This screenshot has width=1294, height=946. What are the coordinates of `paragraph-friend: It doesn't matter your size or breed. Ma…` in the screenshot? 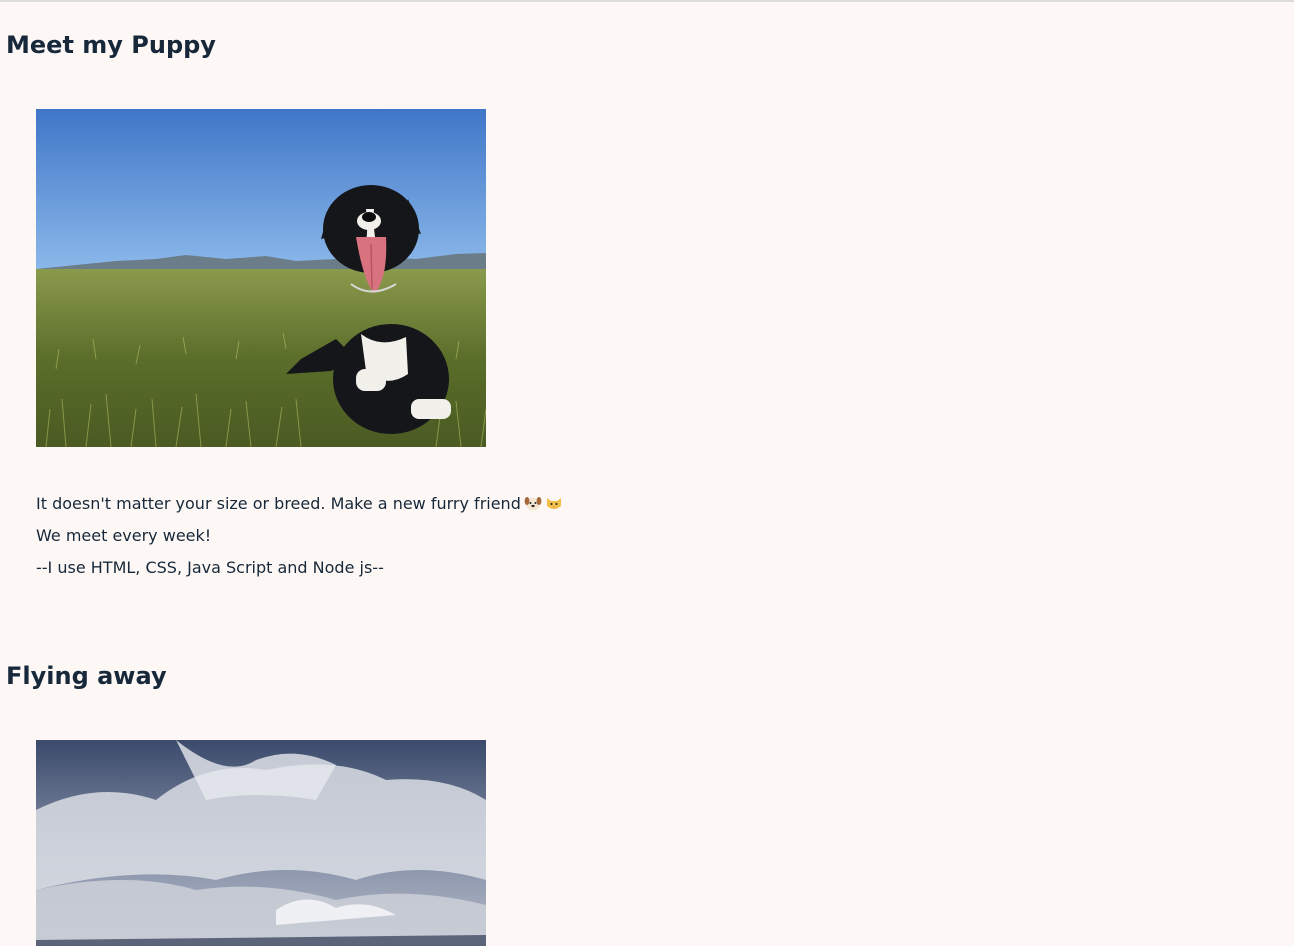 It's located at (299, 504).